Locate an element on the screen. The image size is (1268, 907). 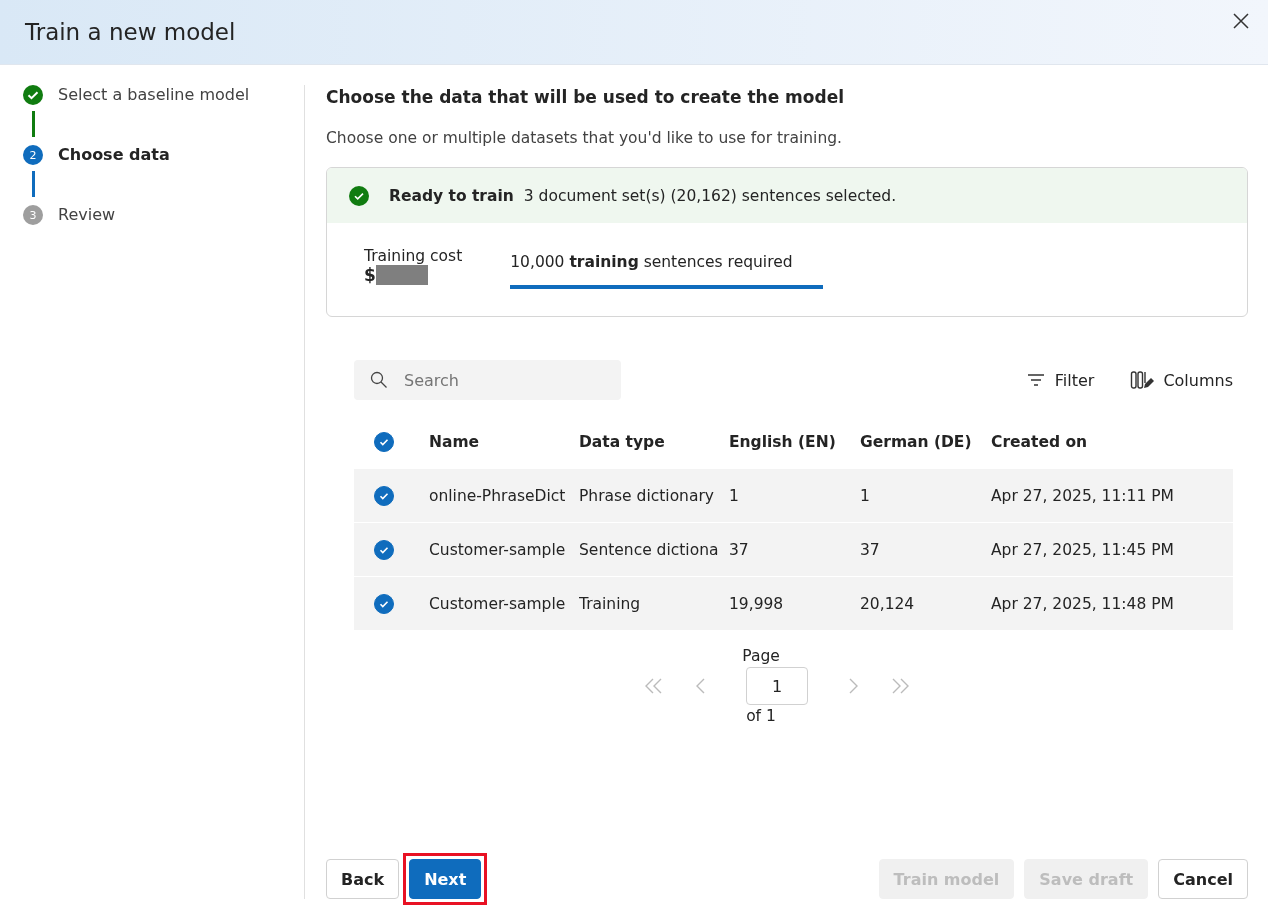
table-cell-text: Apr 27, 2025, 11:48 PM is located at coordinates (1083, 603).